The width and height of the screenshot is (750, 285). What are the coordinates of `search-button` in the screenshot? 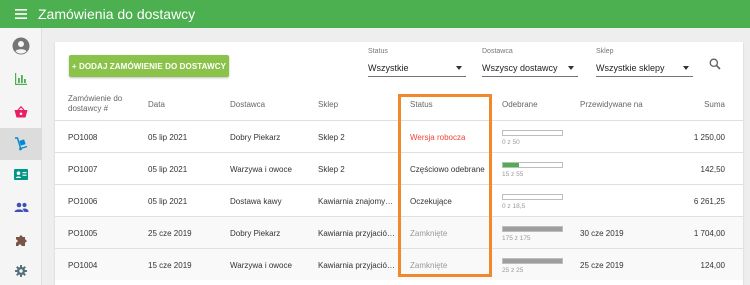 It's located at (717, 65).